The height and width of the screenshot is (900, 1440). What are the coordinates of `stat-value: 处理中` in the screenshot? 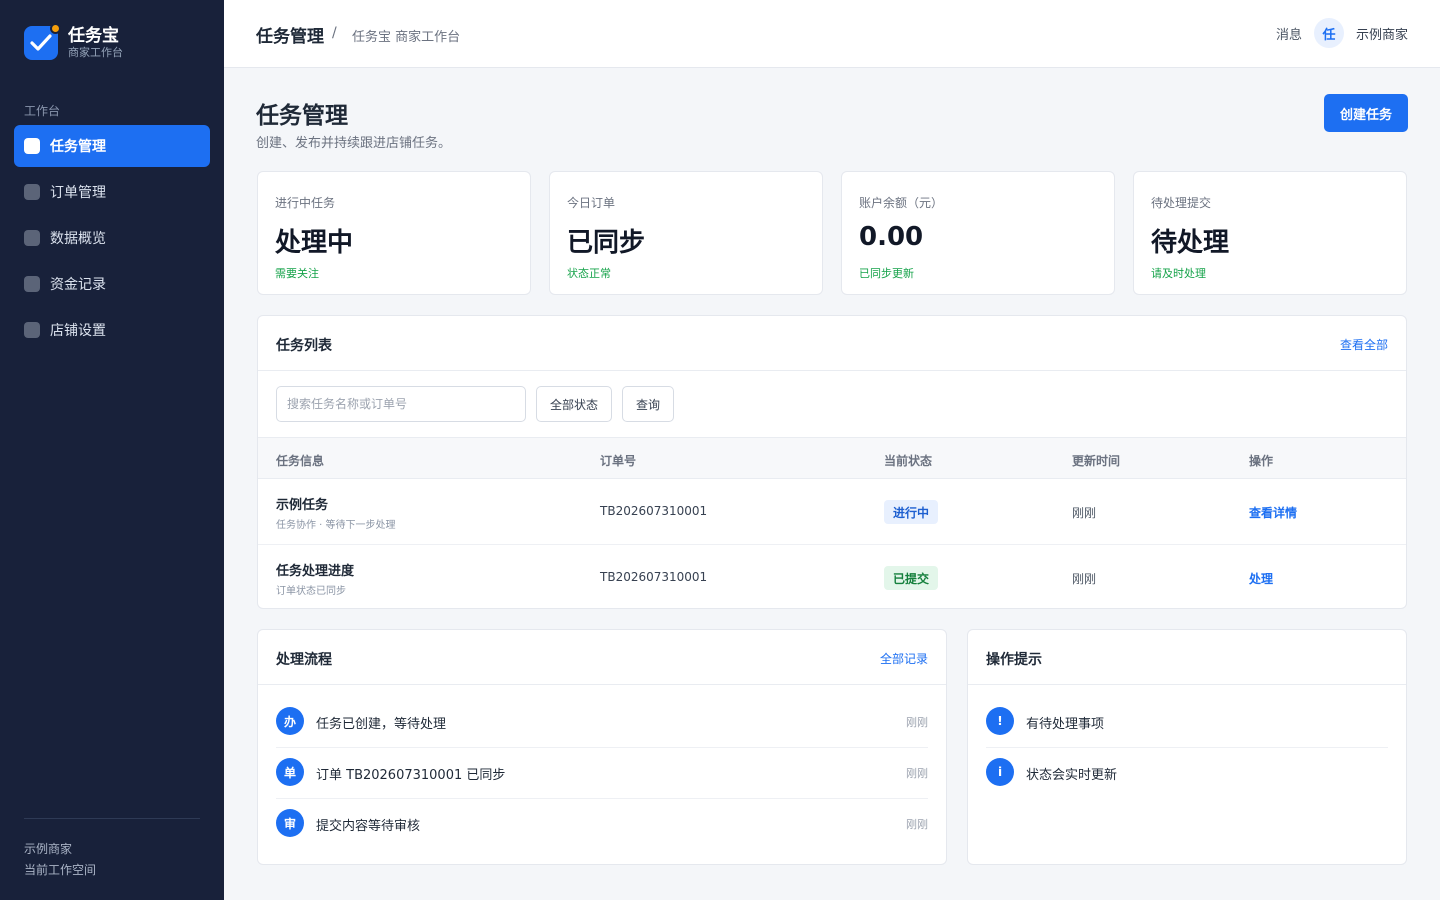 It's located at (314, 243).